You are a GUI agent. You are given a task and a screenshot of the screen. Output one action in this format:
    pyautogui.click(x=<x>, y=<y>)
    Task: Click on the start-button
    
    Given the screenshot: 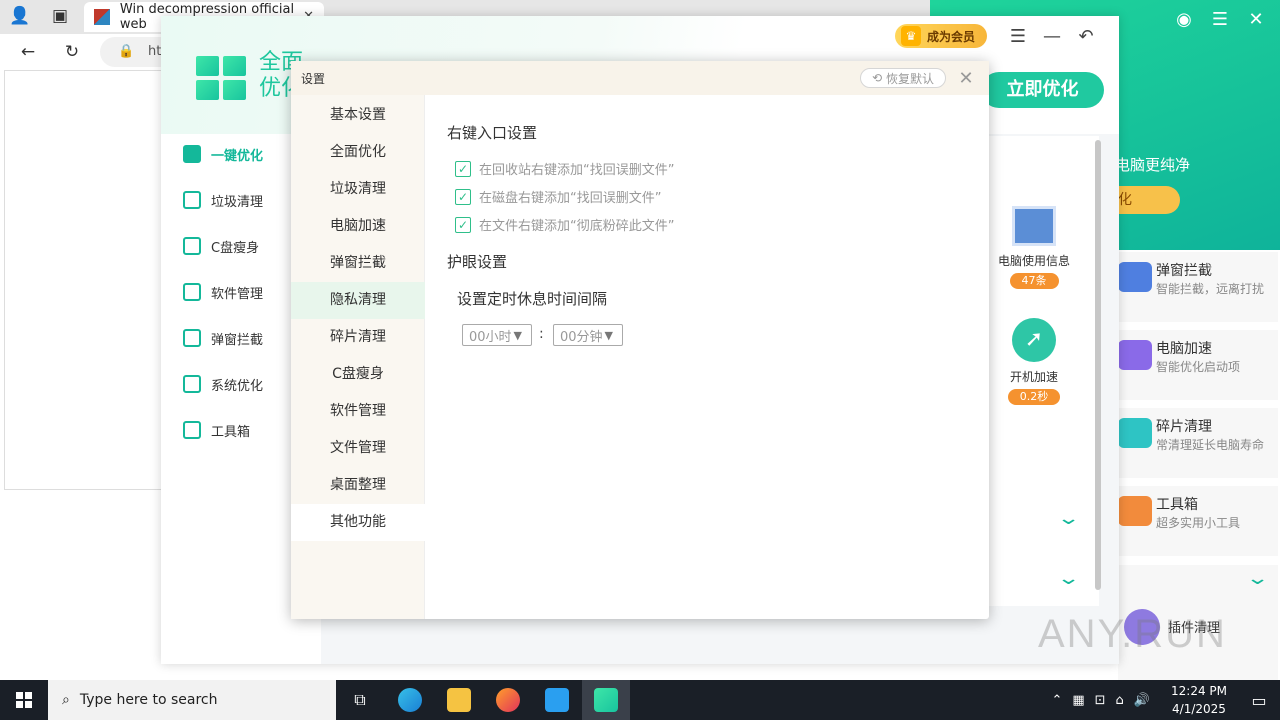 What is the action you would take?
    pyautogui.click(x=24, y=700)
    